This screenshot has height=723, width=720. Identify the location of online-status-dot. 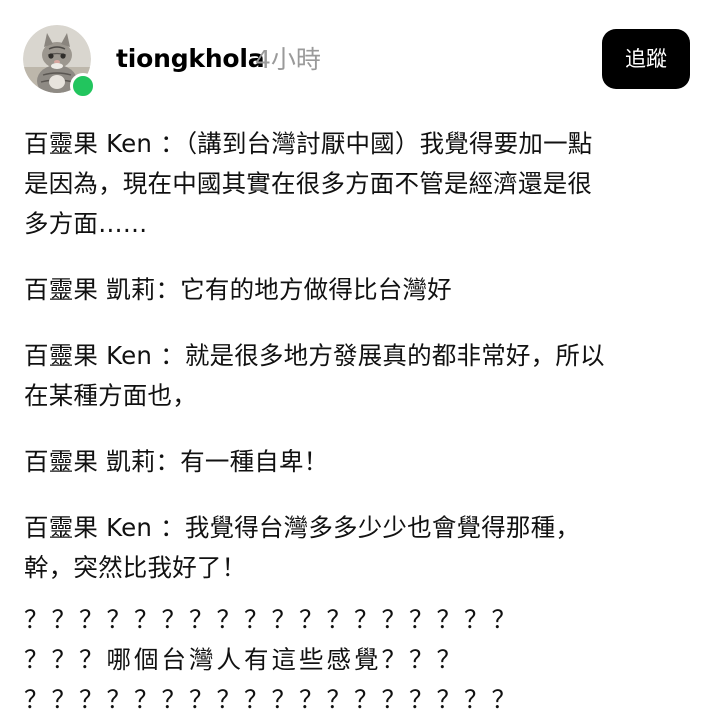
(83, 86).